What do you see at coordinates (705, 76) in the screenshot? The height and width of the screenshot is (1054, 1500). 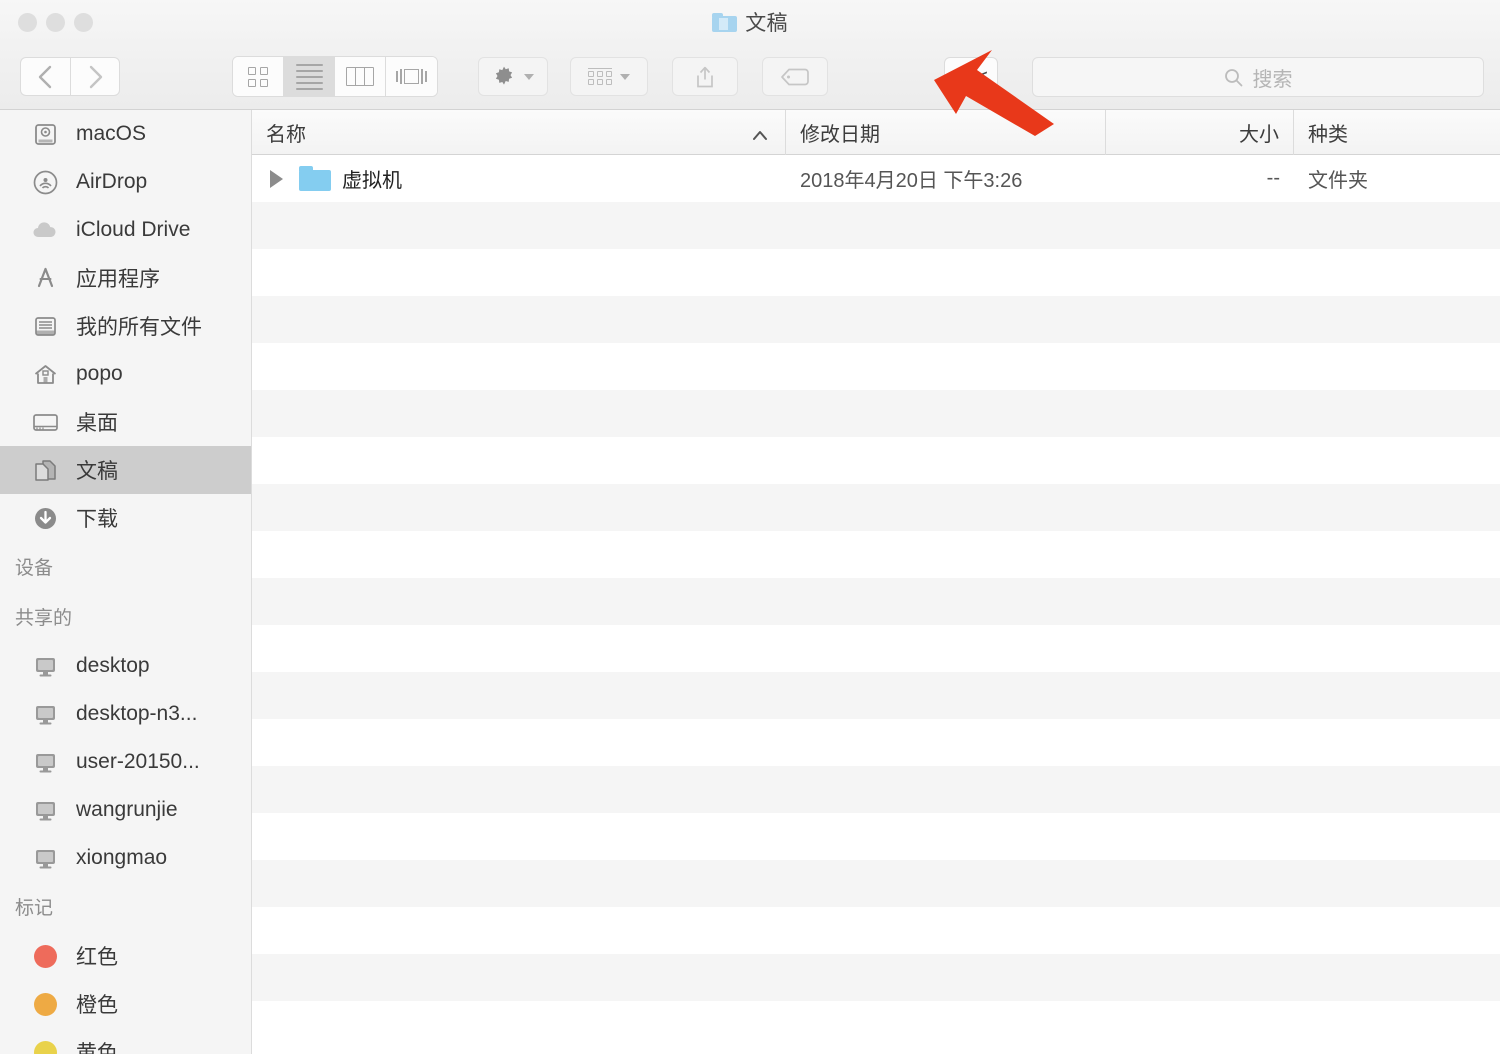 I see `share-button` at bounding box center [705, 76].